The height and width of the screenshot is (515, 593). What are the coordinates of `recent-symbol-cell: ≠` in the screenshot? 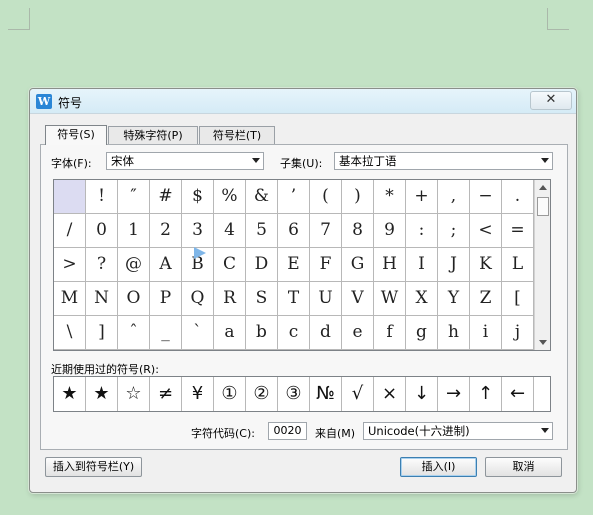 It's located at (166, 394).